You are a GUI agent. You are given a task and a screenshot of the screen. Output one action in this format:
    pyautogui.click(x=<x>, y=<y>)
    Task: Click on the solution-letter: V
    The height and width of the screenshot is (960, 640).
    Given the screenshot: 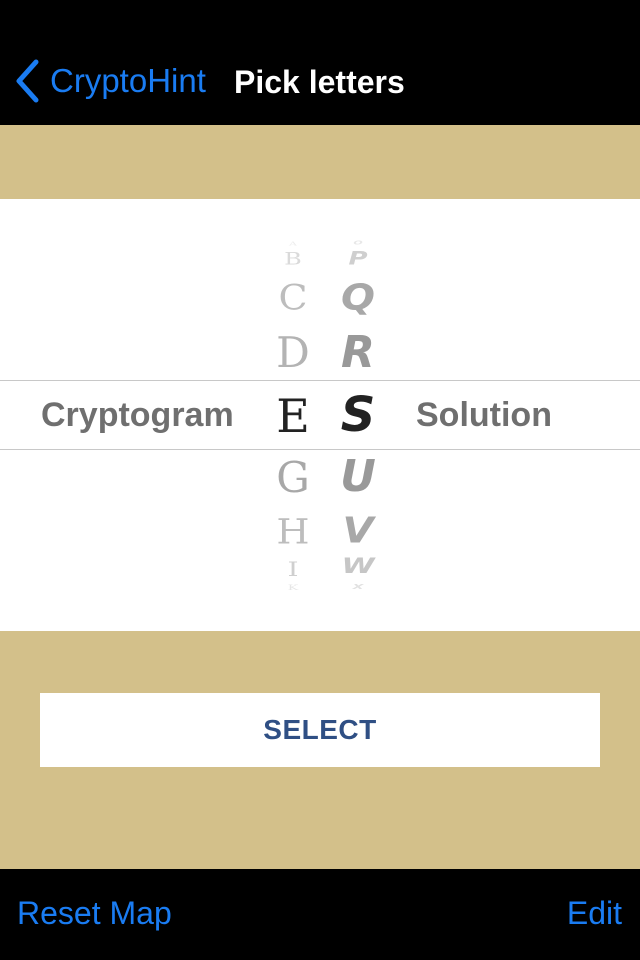 What is the action you would take?
    pyautogui.click(x=358, y=531)
    